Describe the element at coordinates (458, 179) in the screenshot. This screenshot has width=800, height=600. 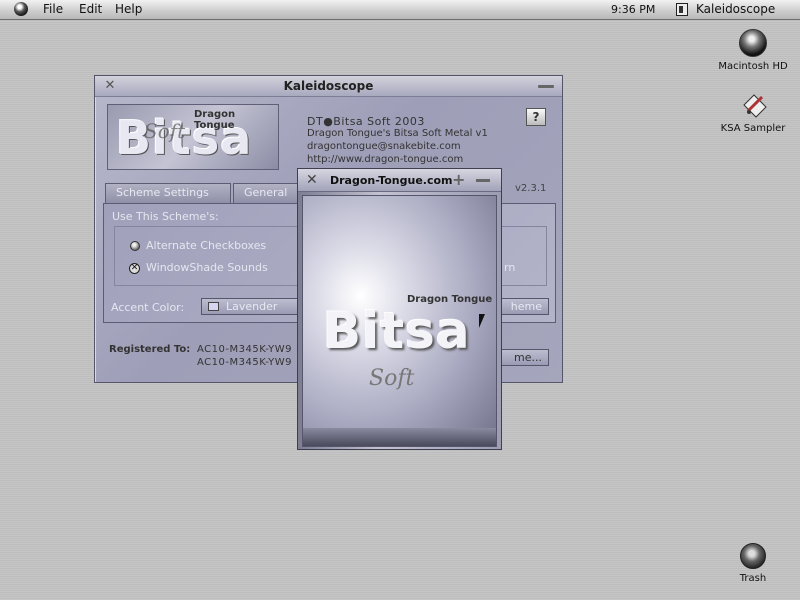
I see `zoom-icon: +` at that location.